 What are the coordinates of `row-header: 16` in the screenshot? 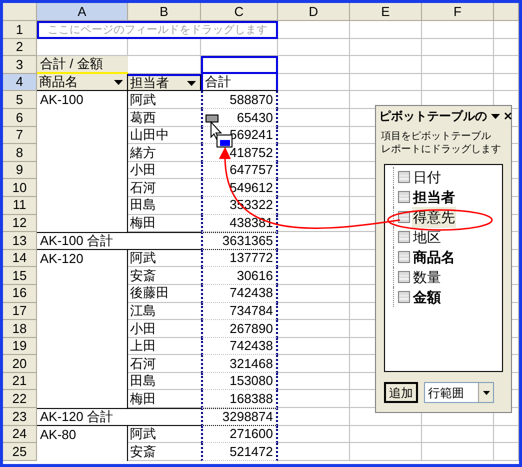 It's located at (20, 293).